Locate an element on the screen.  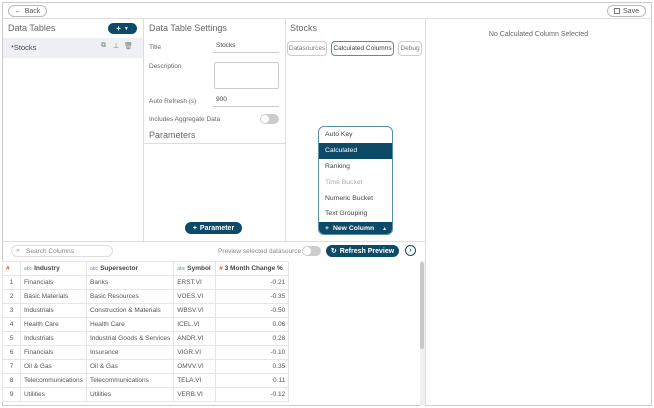
menu-item-time-bucket: Time Bucket is located at coordinates (344, 182).